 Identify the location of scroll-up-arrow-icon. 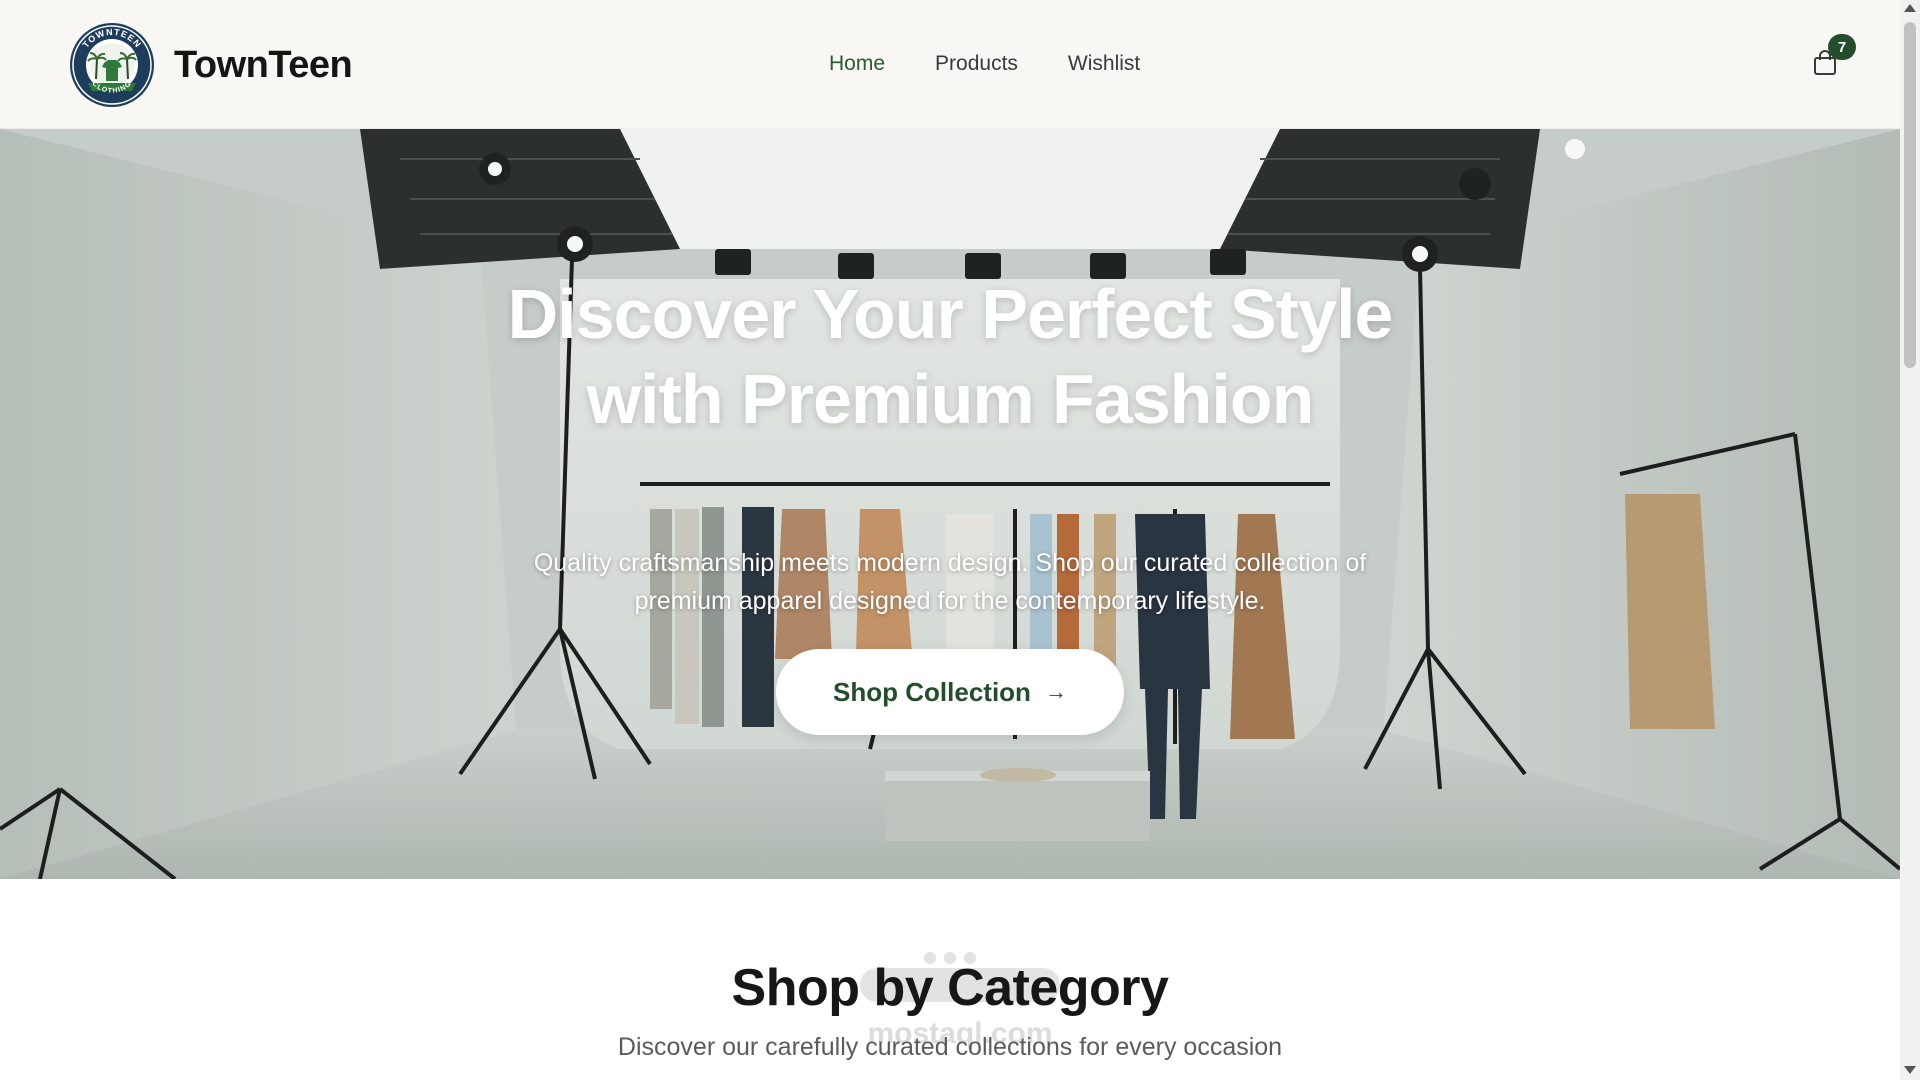
(1910, 8).